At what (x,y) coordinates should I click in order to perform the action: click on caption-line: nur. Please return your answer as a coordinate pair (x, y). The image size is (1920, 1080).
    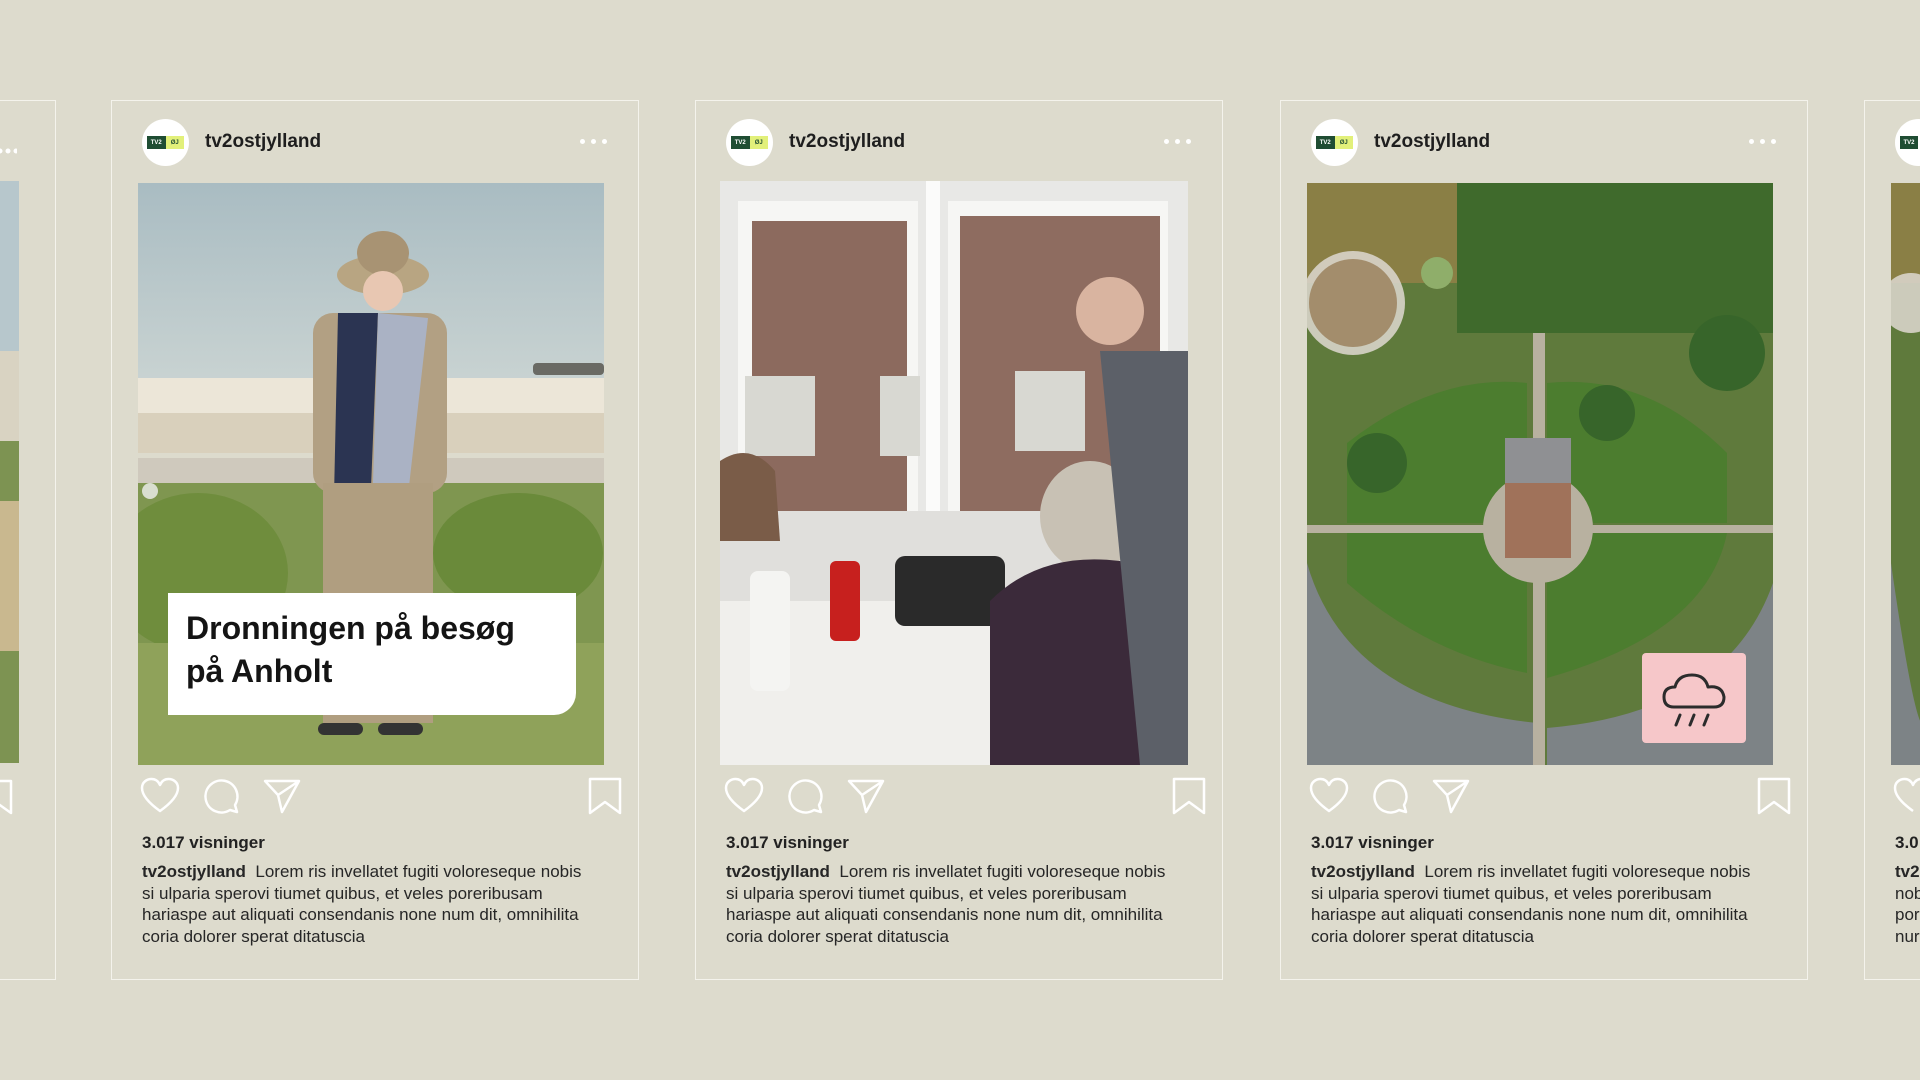
    Looking at the image, I should click on (1907, 936).